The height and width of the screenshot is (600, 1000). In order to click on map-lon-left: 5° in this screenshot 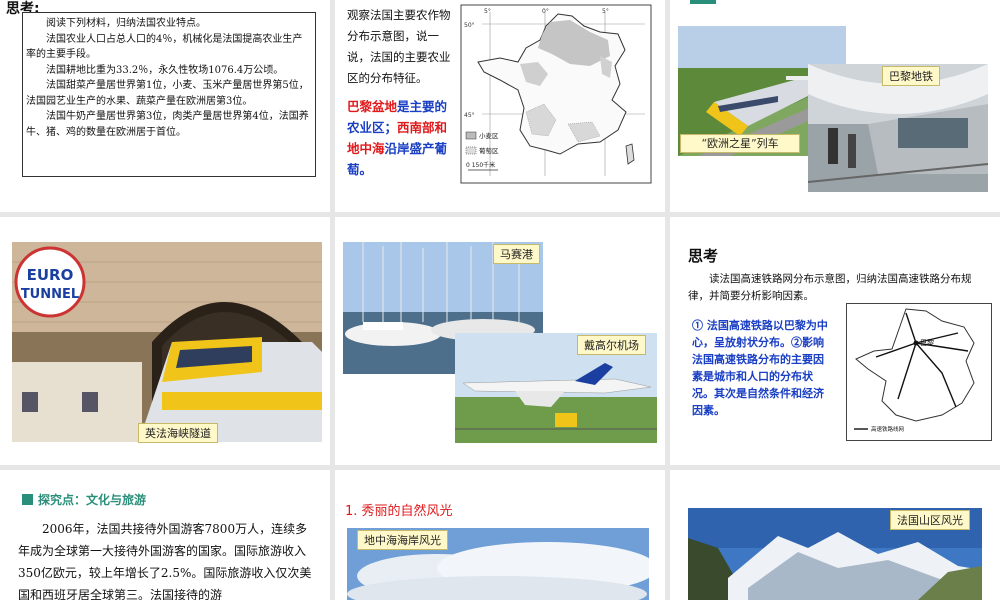, I will do `click(487, 11)`.